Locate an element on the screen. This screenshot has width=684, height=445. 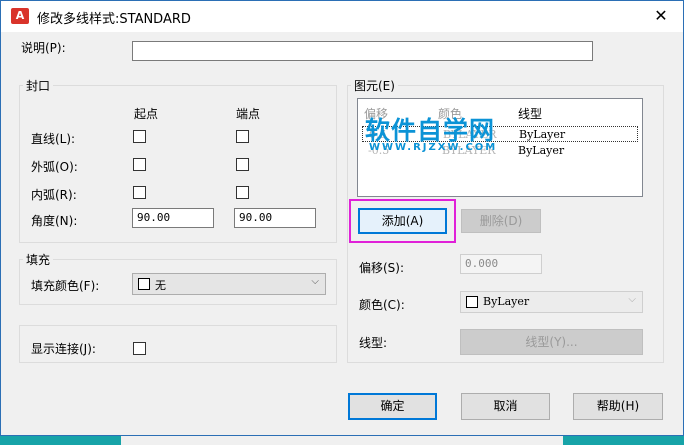
fill-color-label: 填充颜色(F): is located at coordinates (65, 286).